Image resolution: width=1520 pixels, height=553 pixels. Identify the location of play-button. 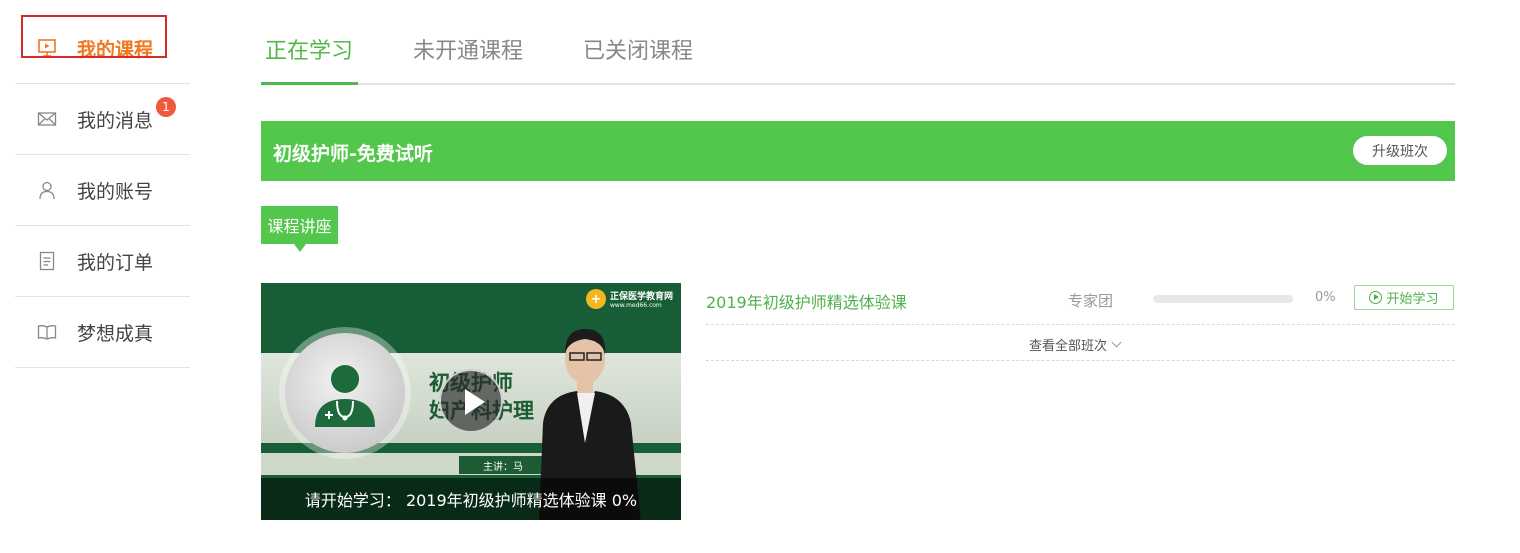
(471, 401).